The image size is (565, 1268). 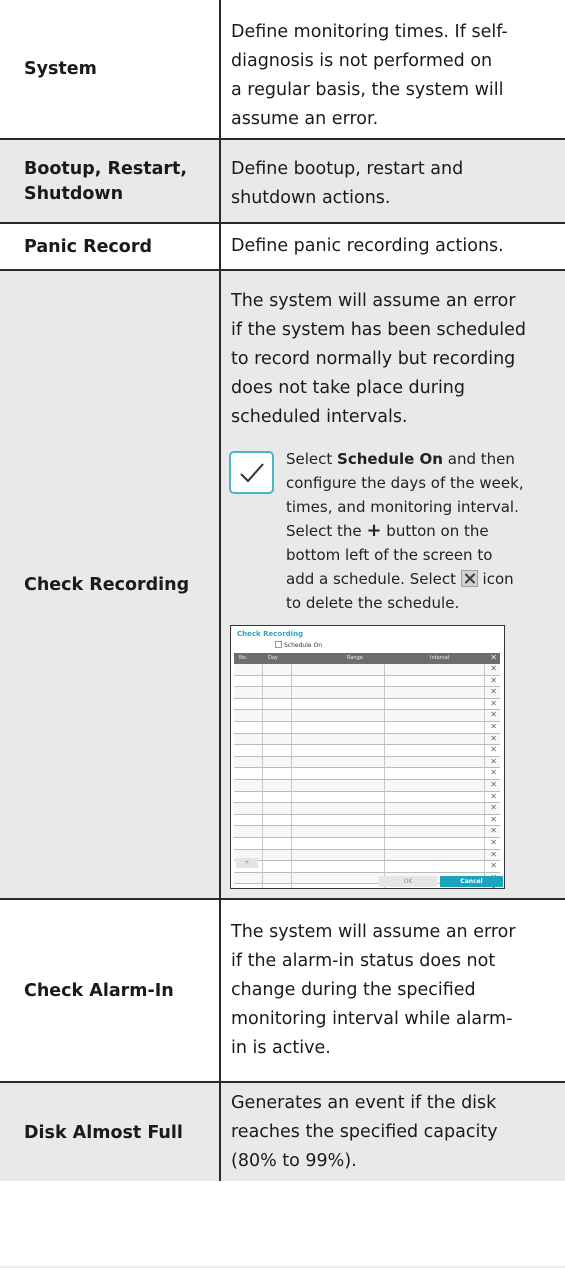 I want to click on row-label: Bootup, Restart, Shutdown, so click(x=106, y=181).